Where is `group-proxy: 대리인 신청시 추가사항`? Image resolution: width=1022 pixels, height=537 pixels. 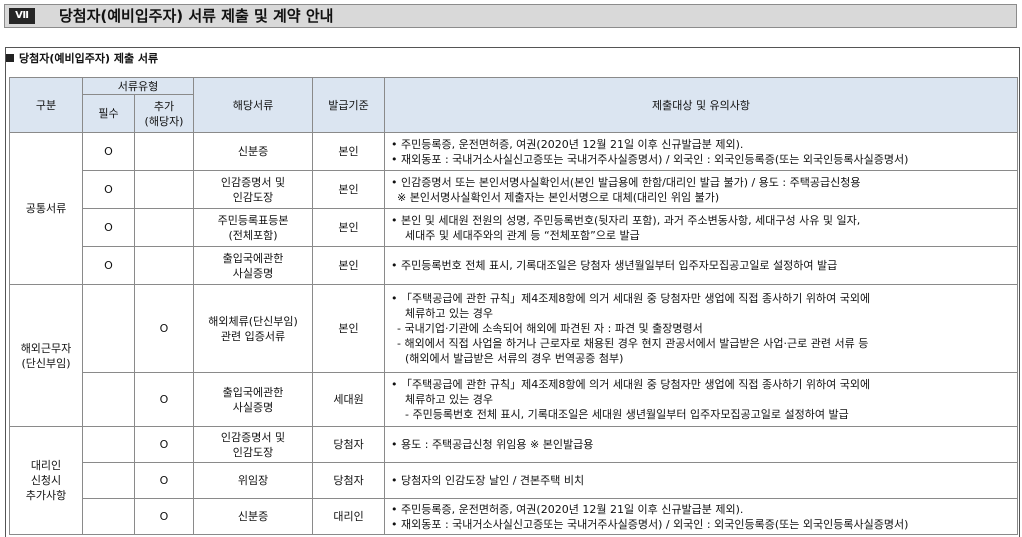 group-proxy: 대리인 신청시 추가사항 is located at coordinates (46, 480).